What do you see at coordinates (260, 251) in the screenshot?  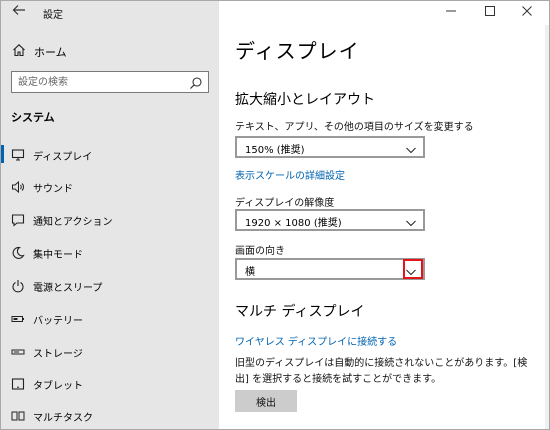 I see `orientation-label: 画面の向き` at bounding box center [260, 251].